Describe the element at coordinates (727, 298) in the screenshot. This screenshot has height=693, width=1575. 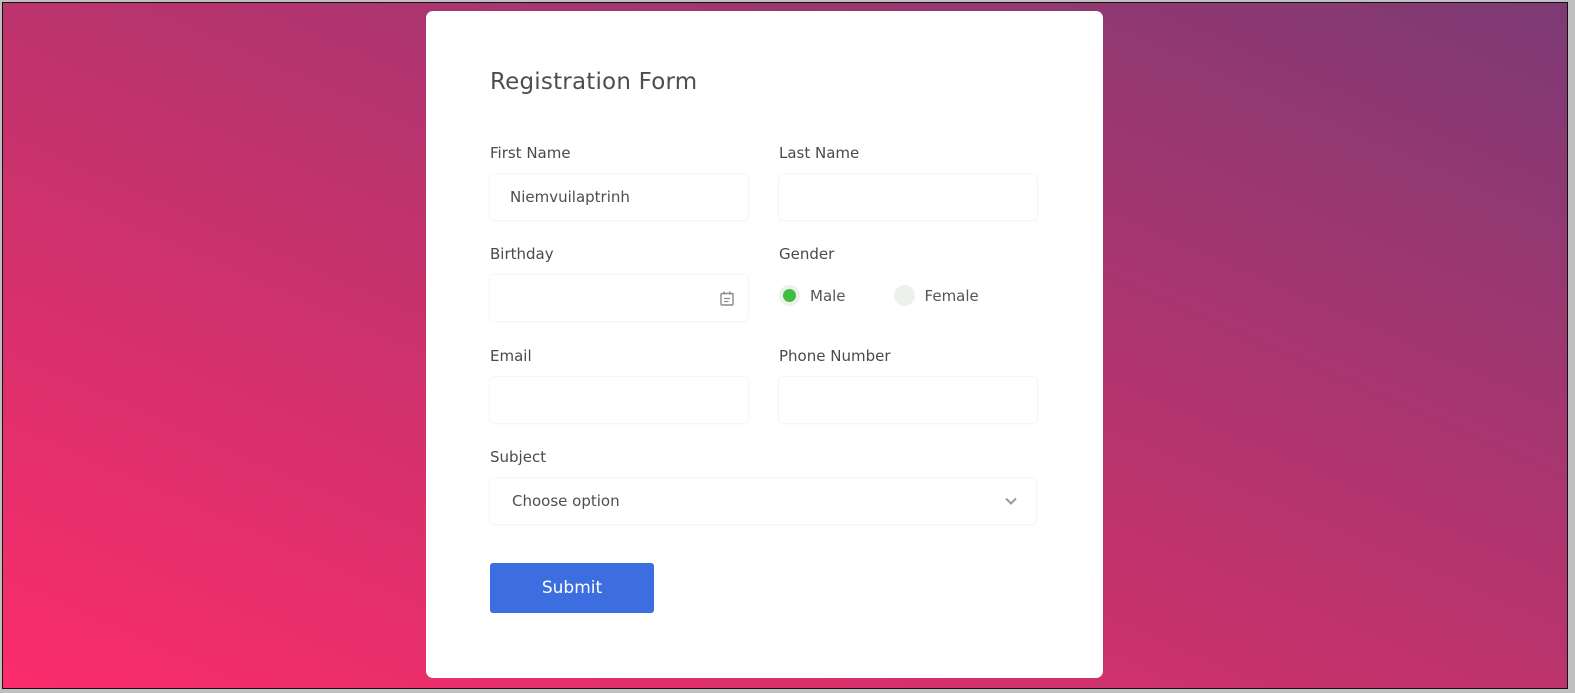
I see `calendar-icon` at that location.